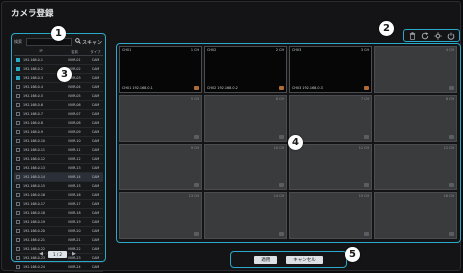  What do you see at coordinates (74, 87) in the screenshot?
I see `row-name: NVR-04` at bounding box center [74, 87].